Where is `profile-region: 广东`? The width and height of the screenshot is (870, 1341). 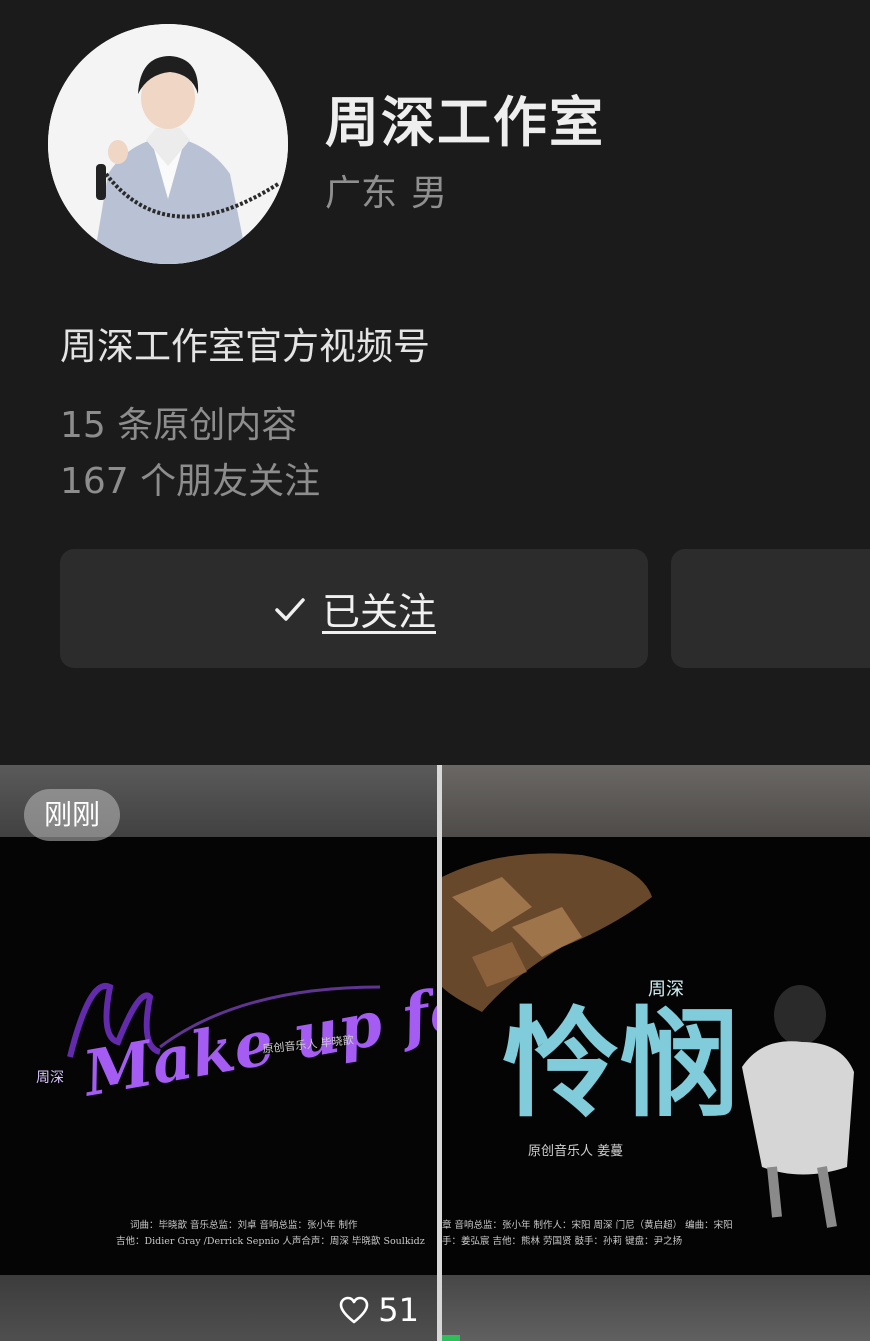 profile-region: 广东 is located at coordinates (361, 193).